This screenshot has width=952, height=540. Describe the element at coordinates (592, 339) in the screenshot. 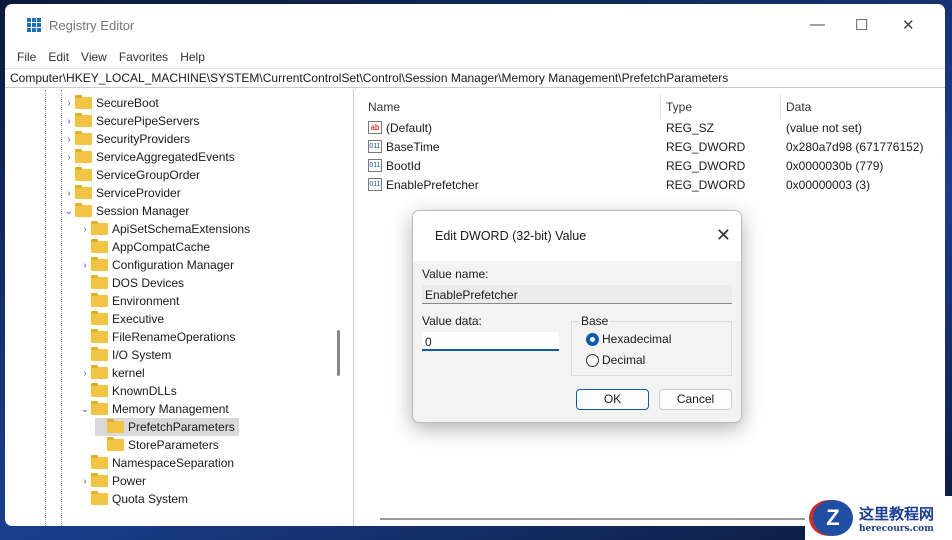

I see `radio-selected-icon` at that location.